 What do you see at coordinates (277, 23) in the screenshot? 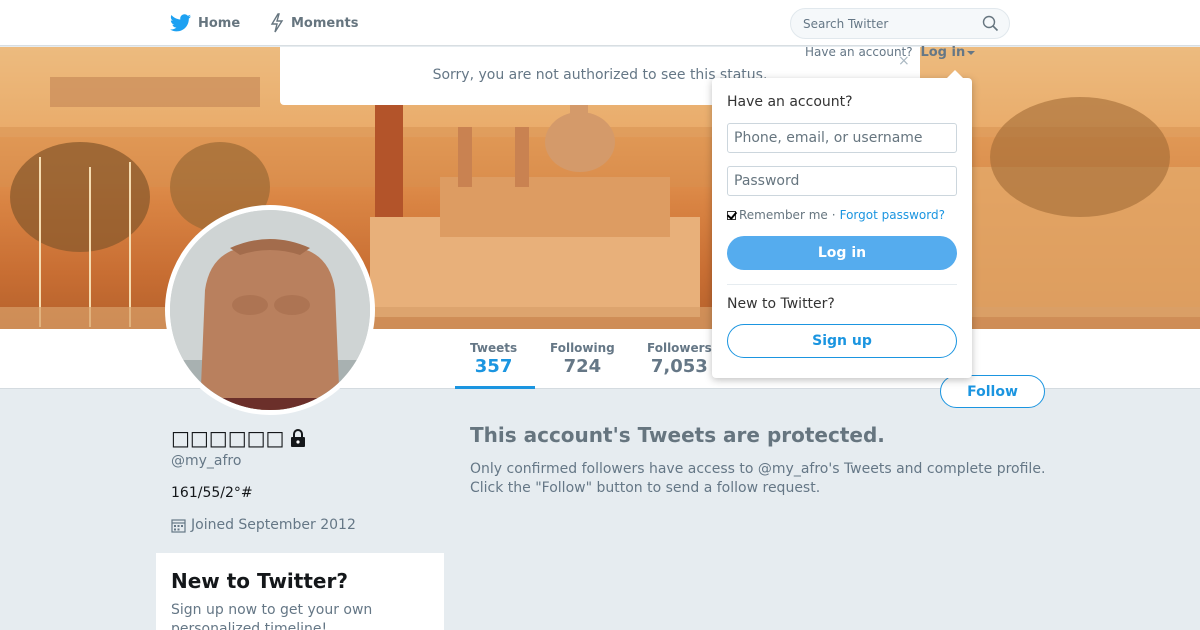
I see `lightning-icon` at bounding box center [277, 23].